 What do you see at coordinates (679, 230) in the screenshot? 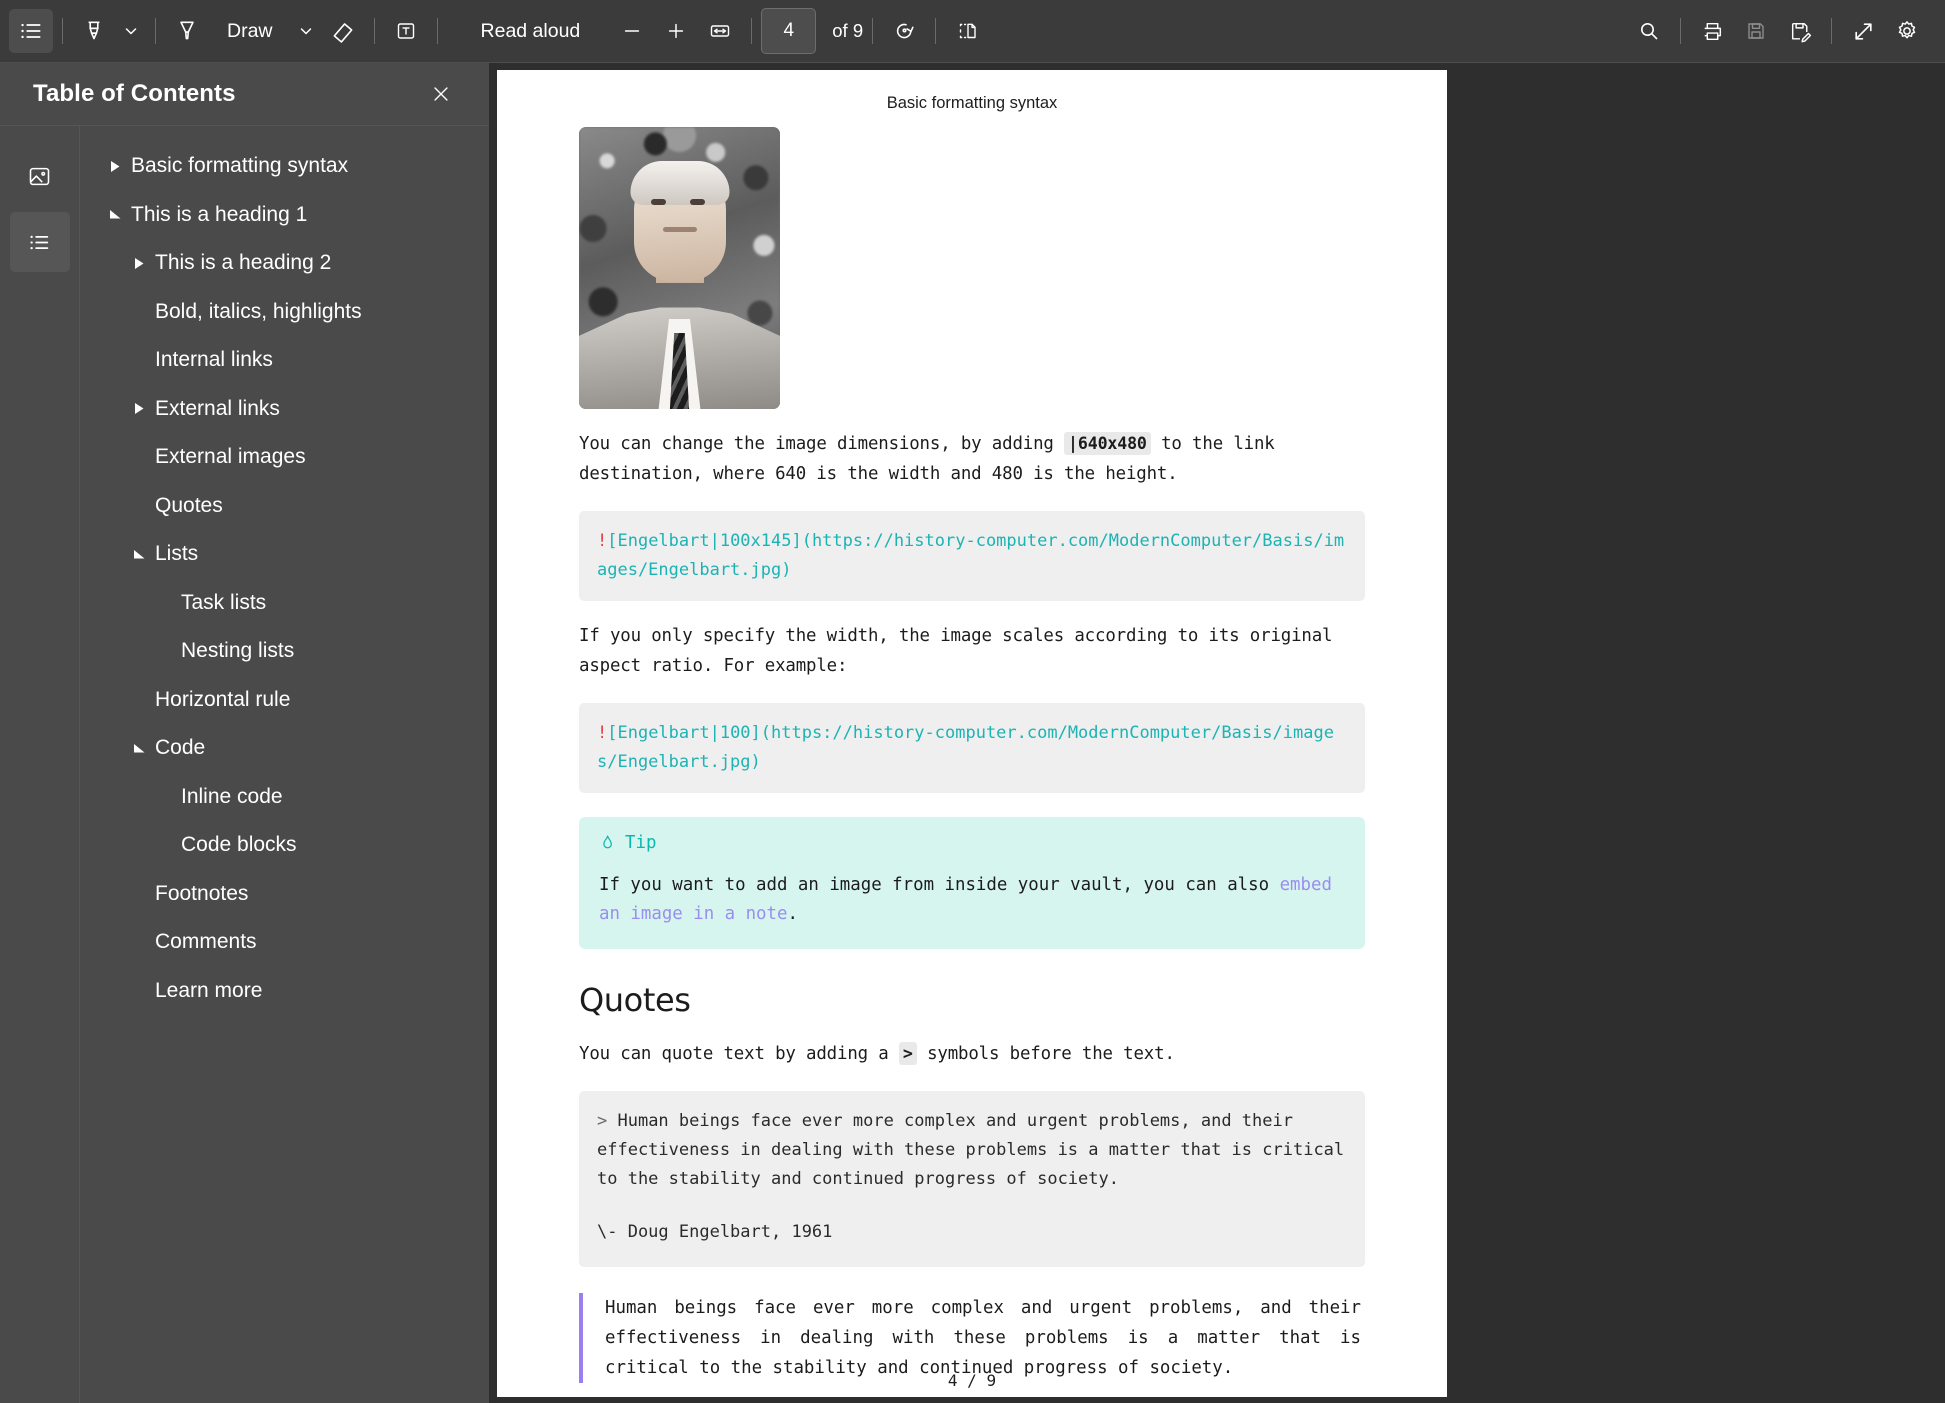
I see `photo-mouth` at bounding box center [679, 230].